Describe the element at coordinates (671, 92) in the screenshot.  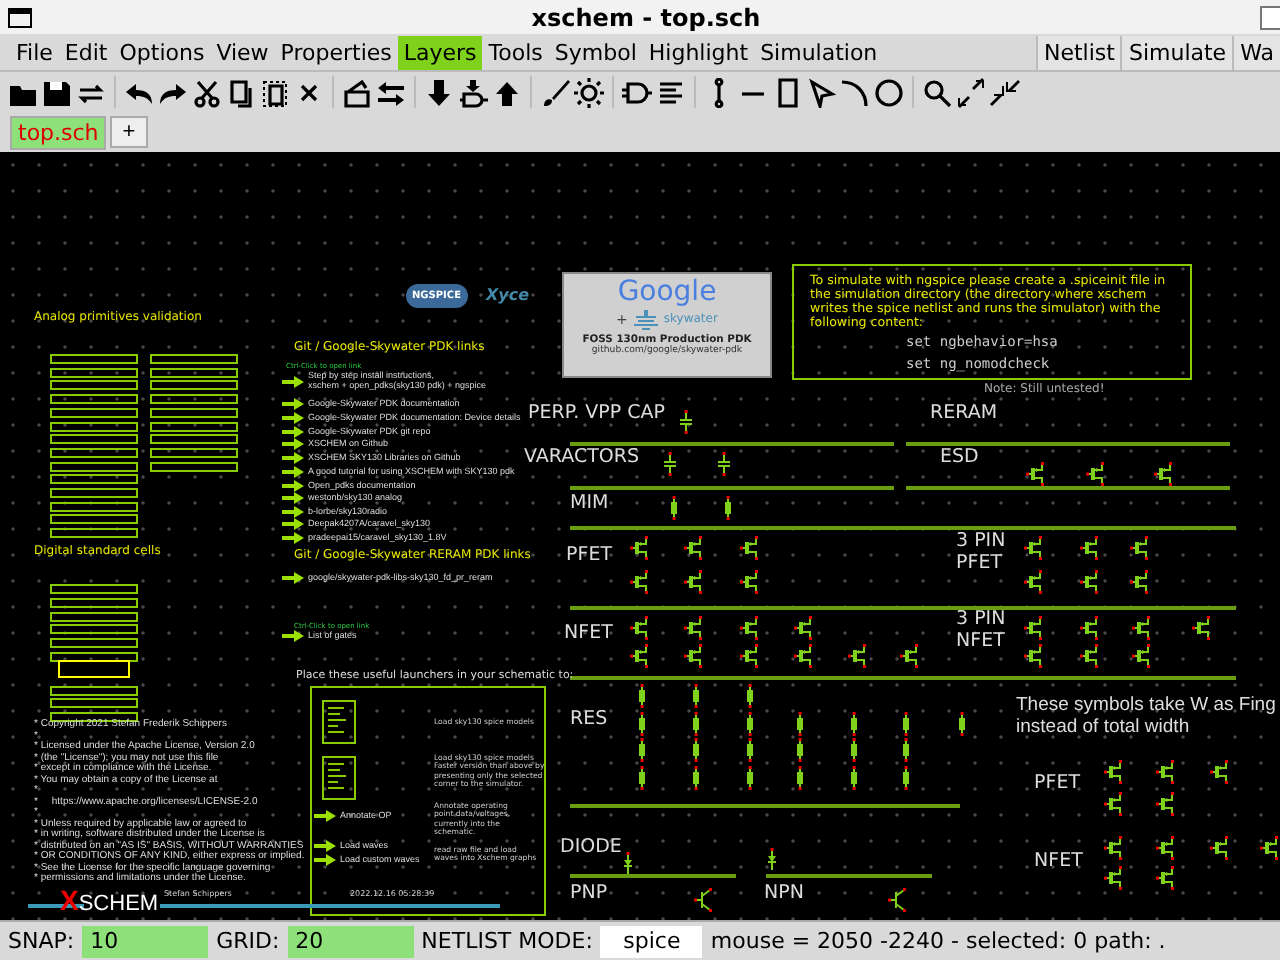
I see `text-align-icon` at that location.